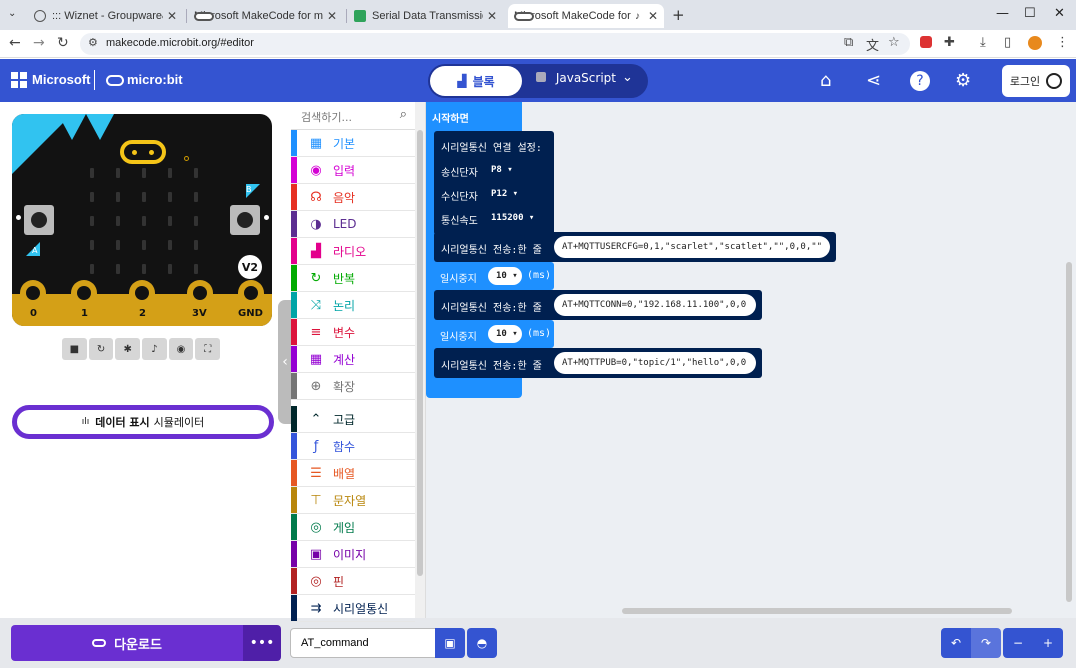  I want to click on reload-icon: ↻, so click(63, 43).